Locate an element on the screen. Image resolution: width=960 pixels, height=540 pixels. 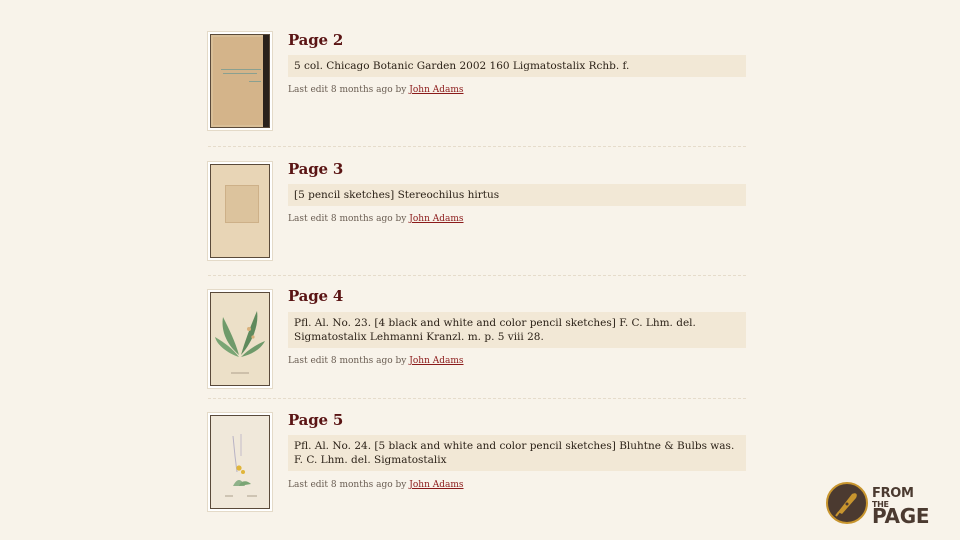
from-the-page-logo: FROM THE PAGE is located at coordinates (886, 504).